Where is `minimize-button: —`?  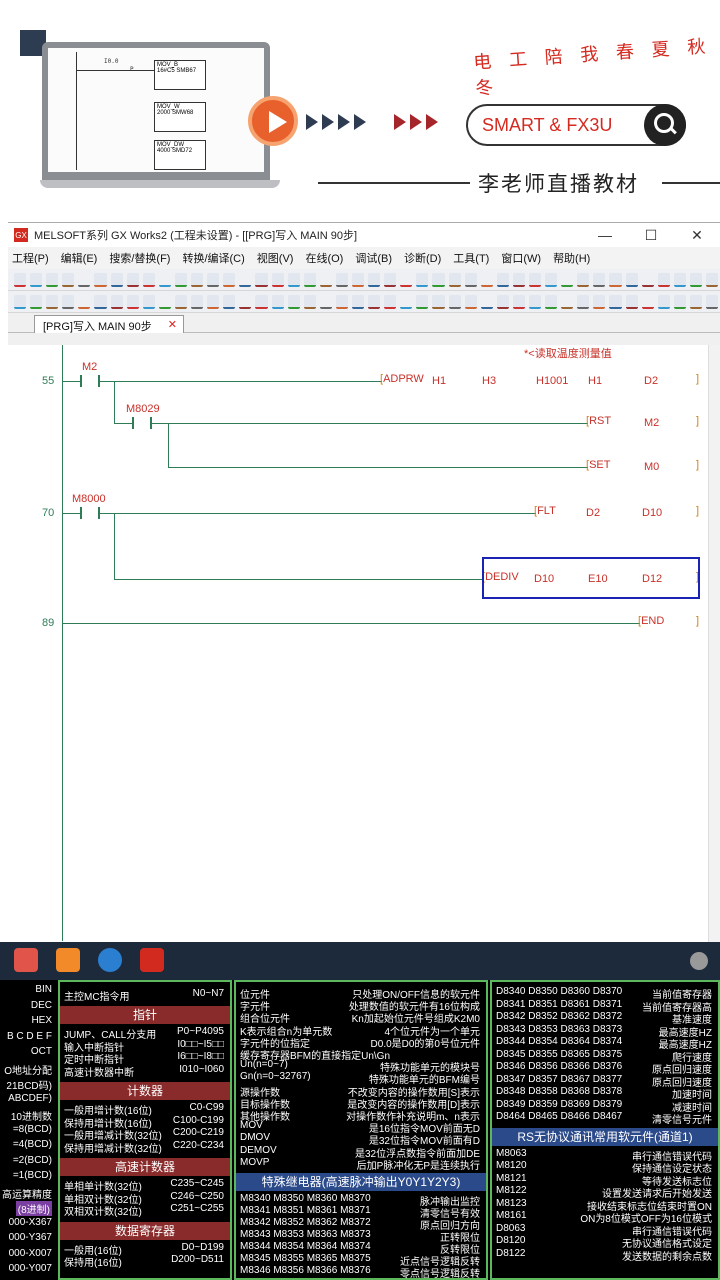 minimize-button: — is located at coordinates (605, 235).